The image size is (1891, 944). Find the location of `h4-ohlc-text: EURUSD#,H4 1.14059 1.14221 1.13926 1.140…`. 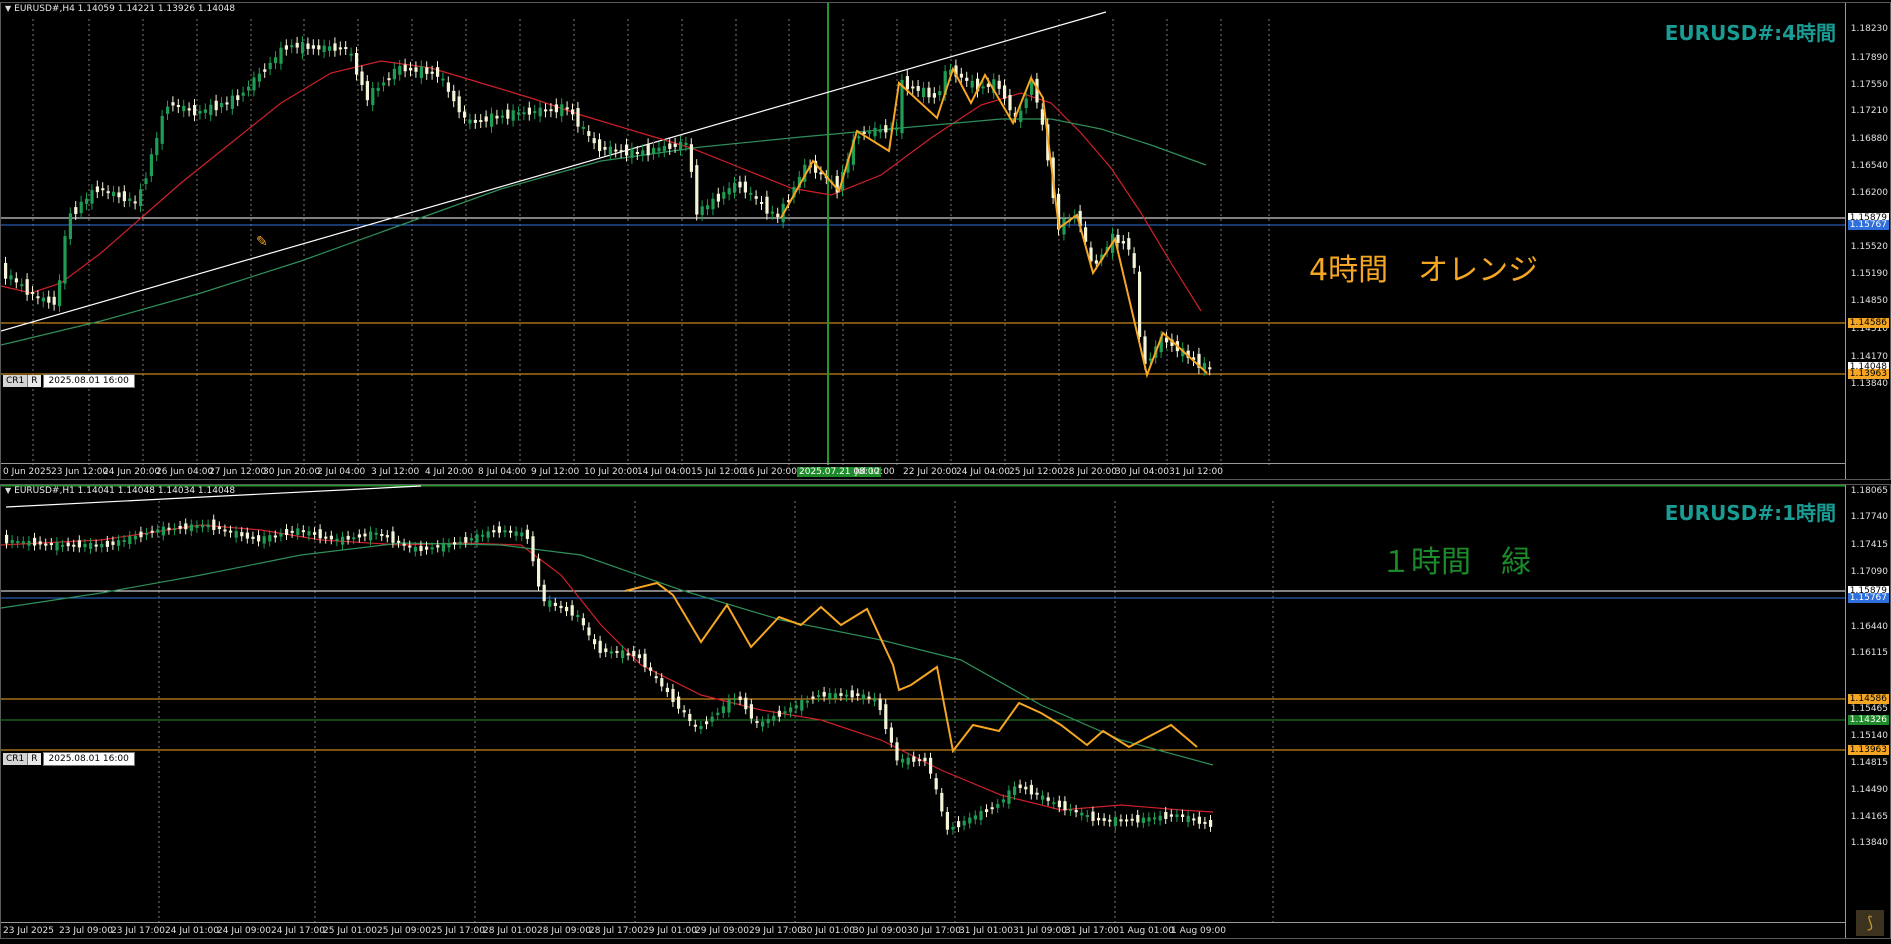

h4-ohlc-text: EURUSD#,H4 1.14059 1.14221 1.13926 1.140… is located at coordinates (125, 9).